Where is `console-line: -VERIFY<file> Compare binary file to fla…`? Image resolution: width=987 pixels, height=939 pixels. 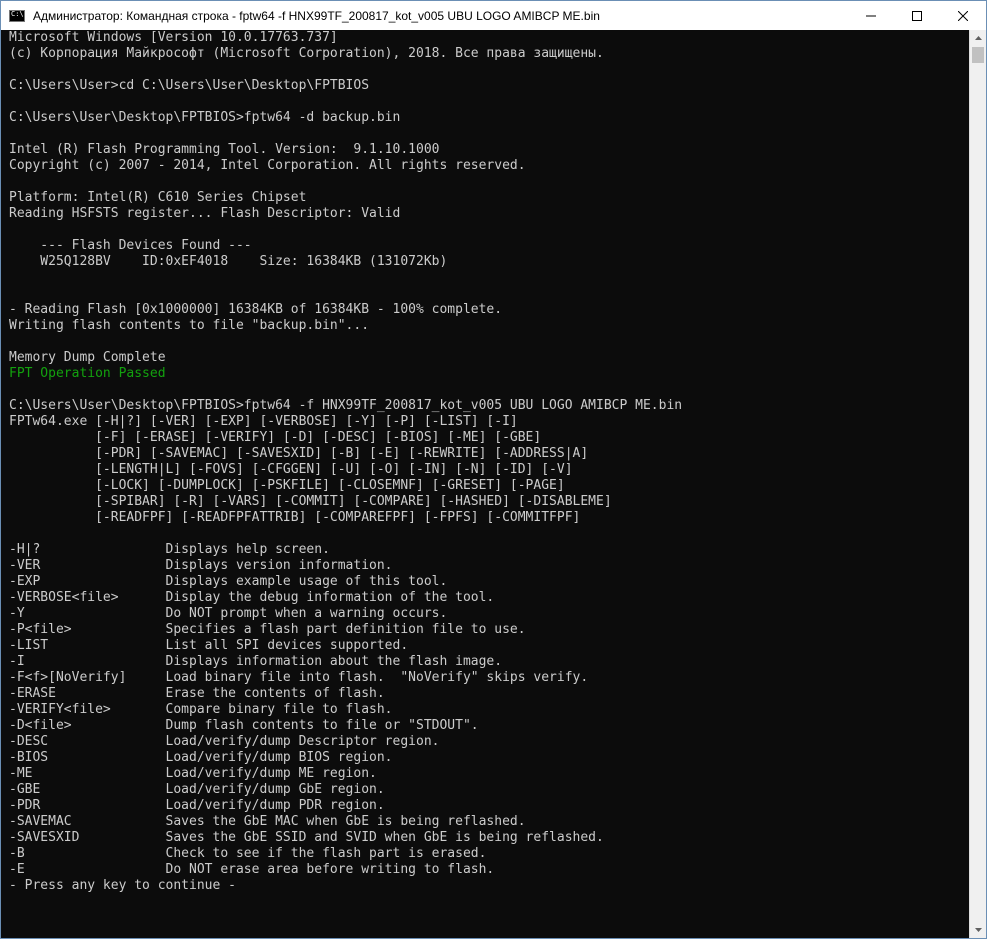
console-line: -VERIFY<file> Compare binary file to fla… is located at coordinates (201, 709).